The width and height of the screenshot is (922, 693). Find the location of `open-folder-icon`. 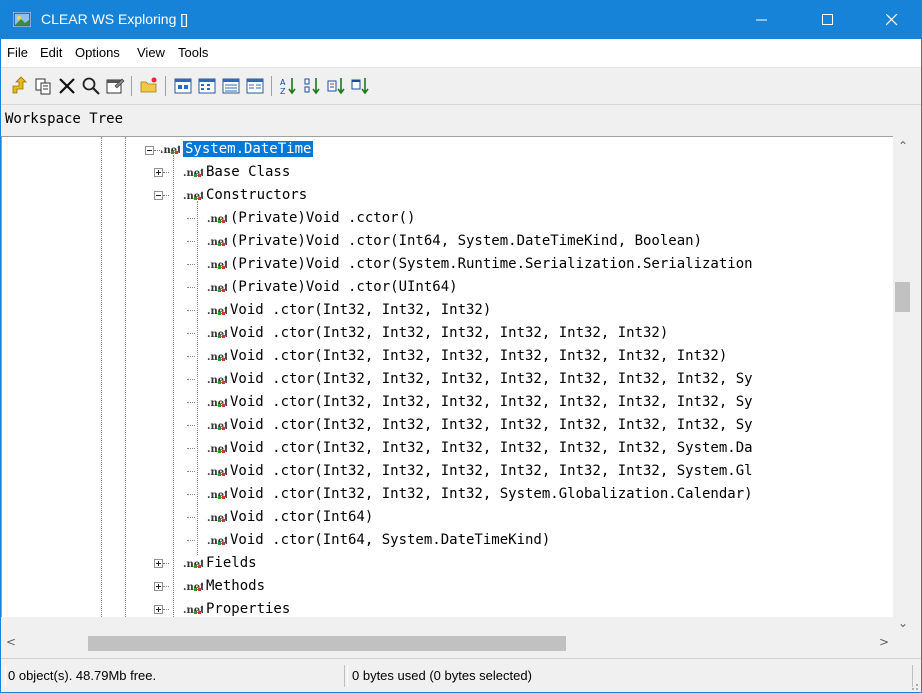

open-folder-icon is located at coordinates (149, 86).